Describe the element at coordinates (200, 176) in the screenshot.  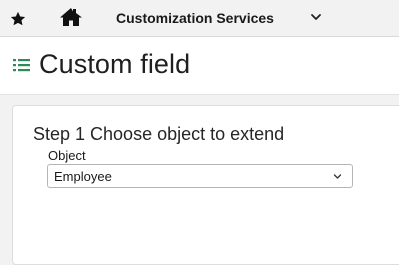
I see `object-select: Employee` at that location.